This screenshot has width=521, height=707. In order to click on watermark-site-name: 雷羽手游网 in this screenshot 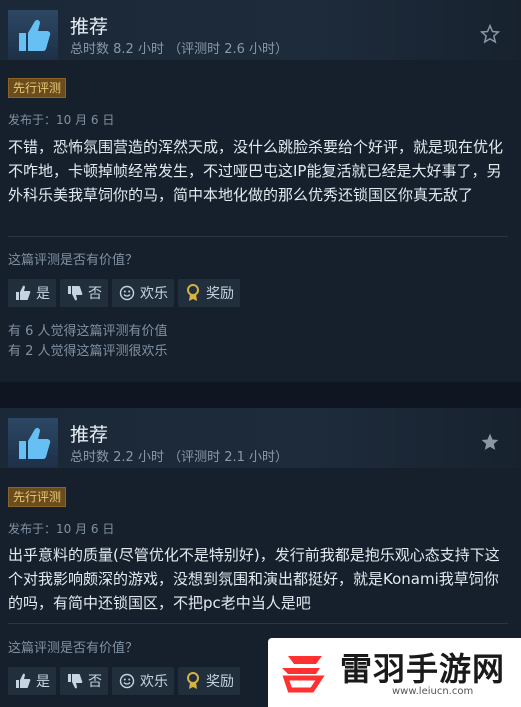, I will do `click(423, 669)`.